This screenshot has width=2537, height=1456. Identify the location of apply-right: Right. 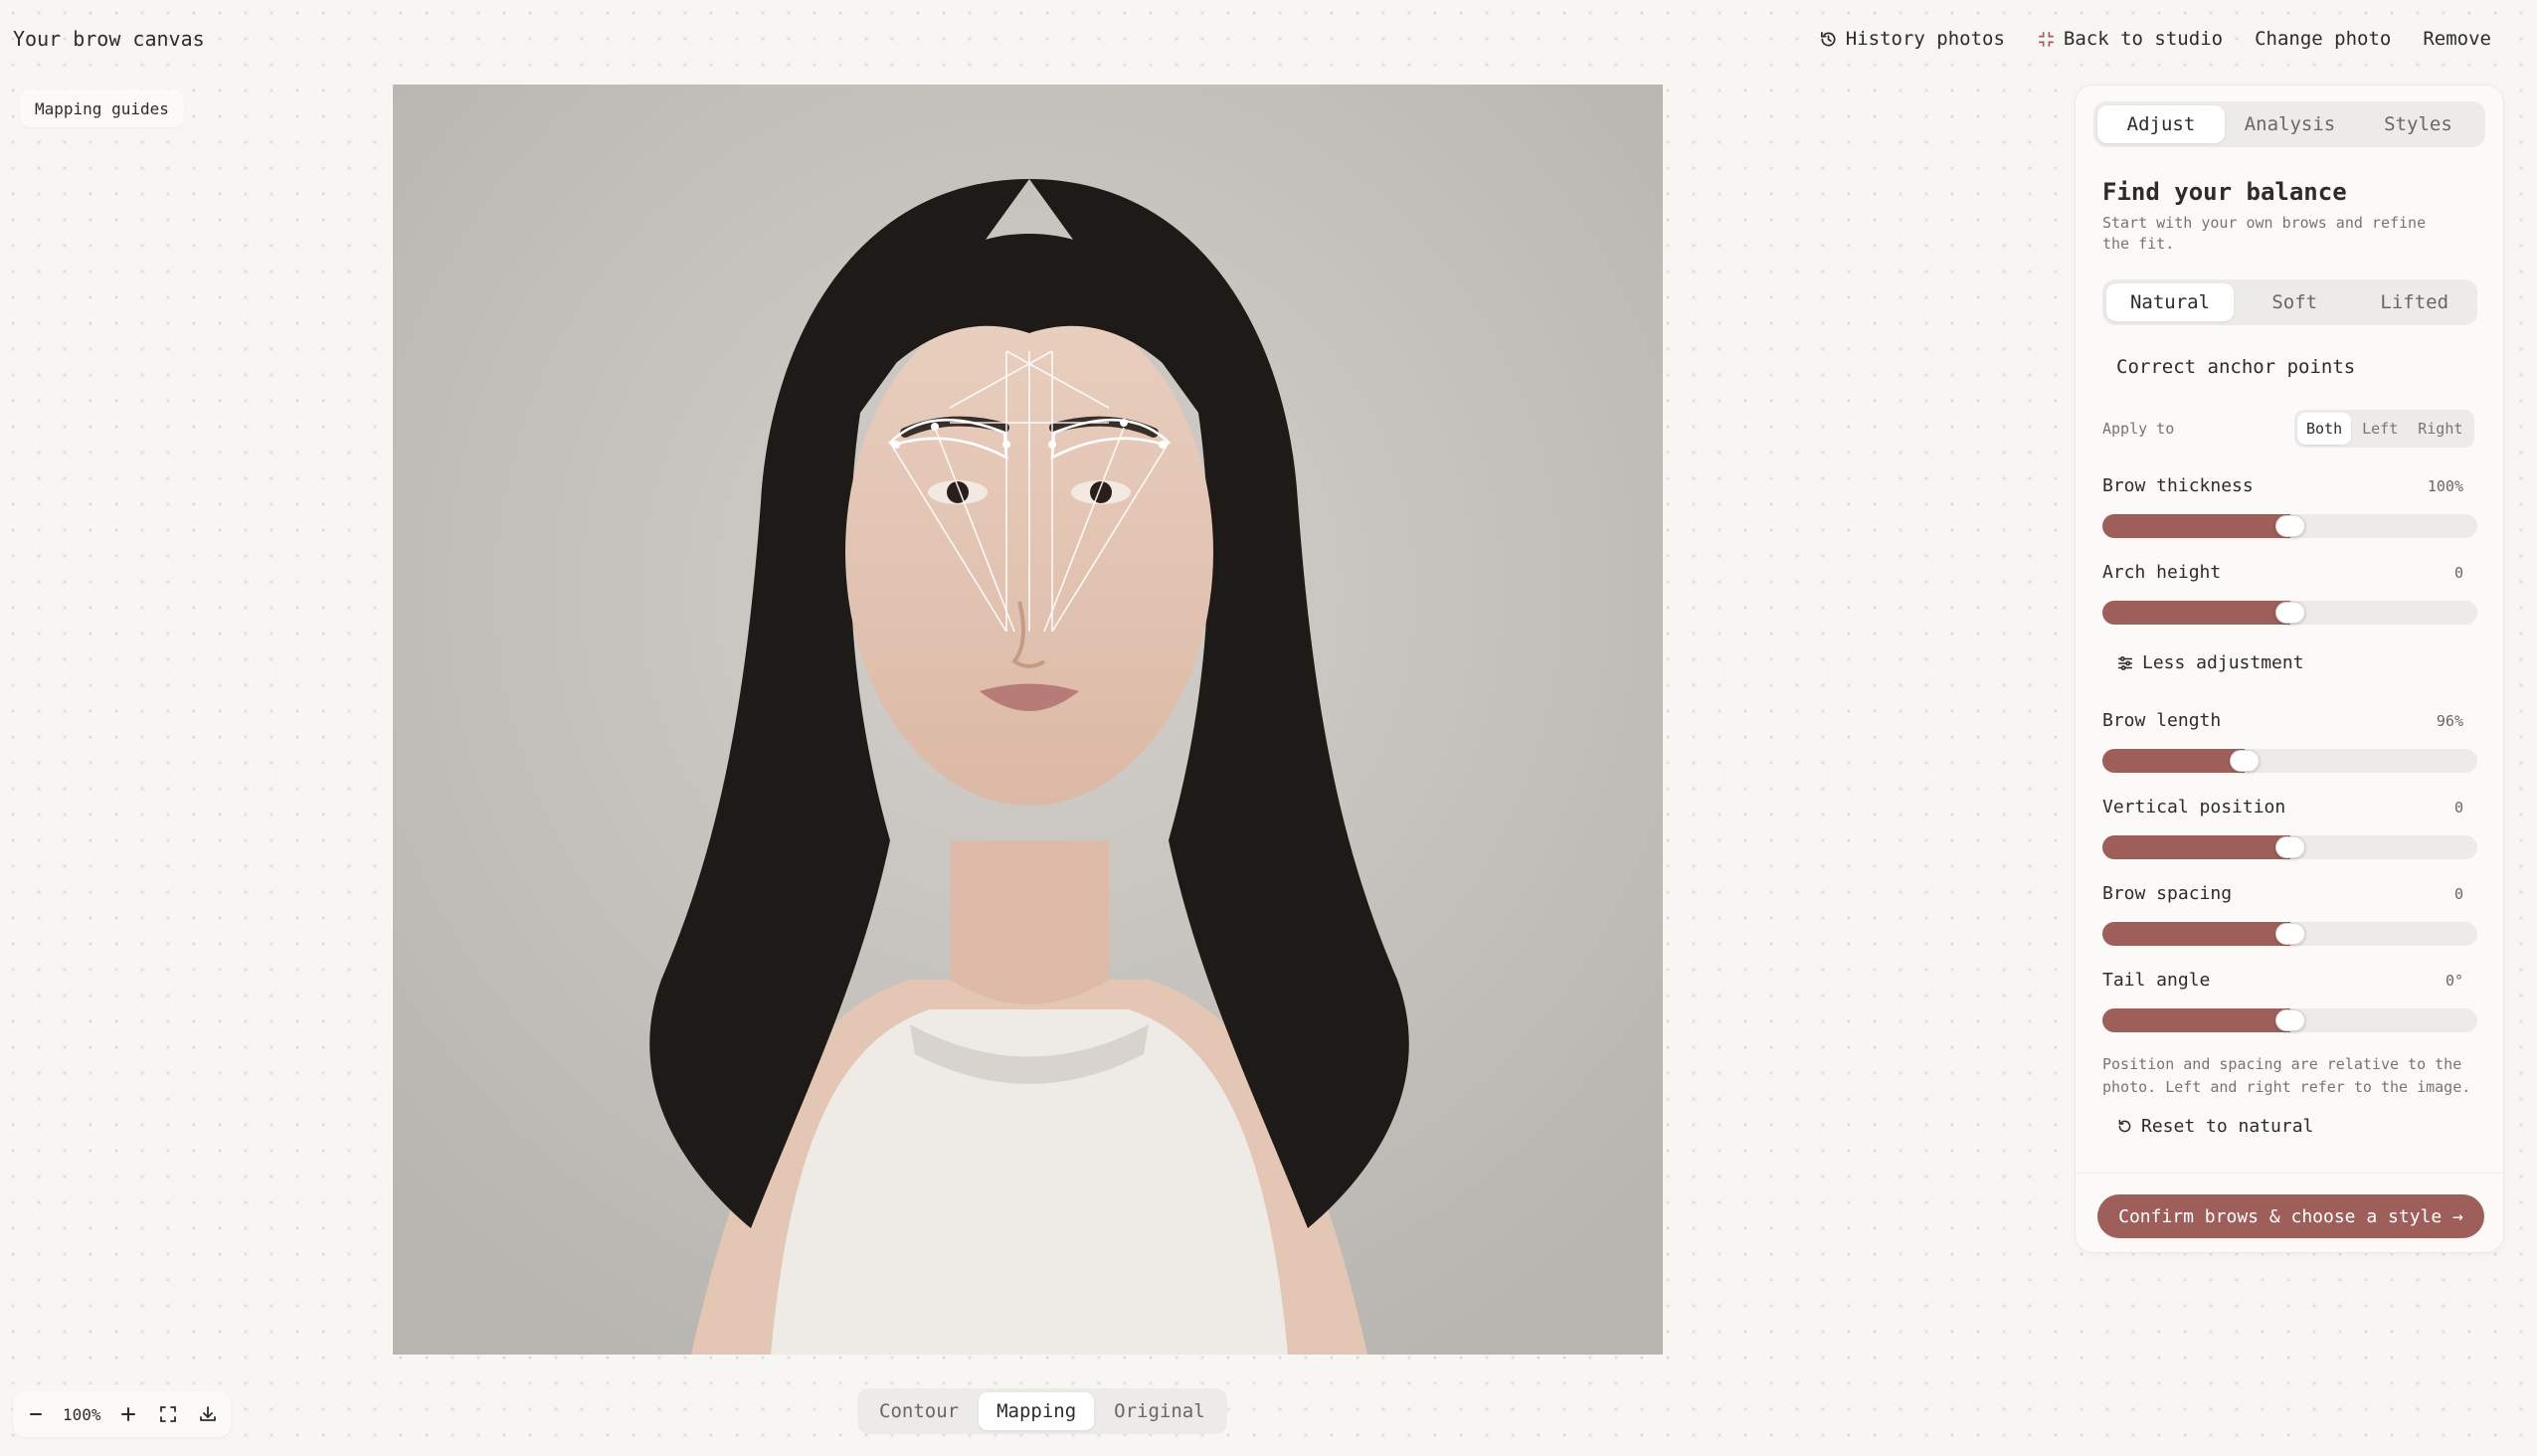
(2440, 429).